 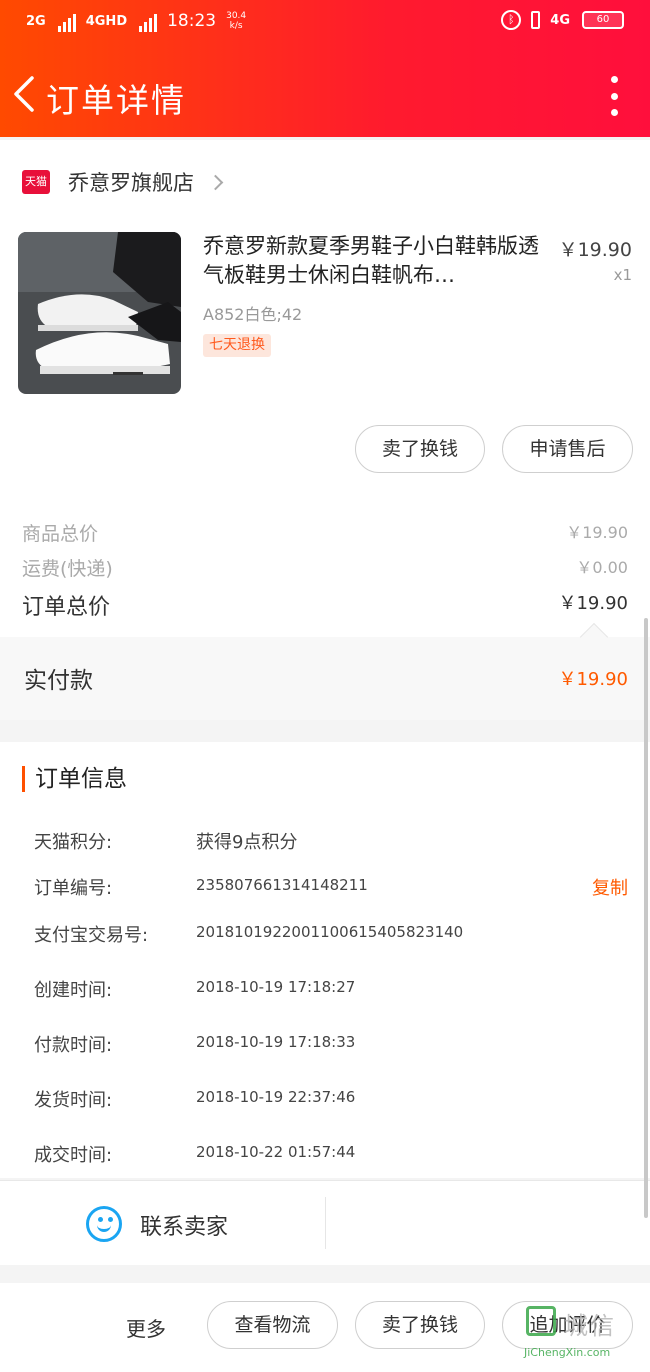 I want to click on info-value: 2018-10-19 22:37:46, so click(x=276, y=1097).